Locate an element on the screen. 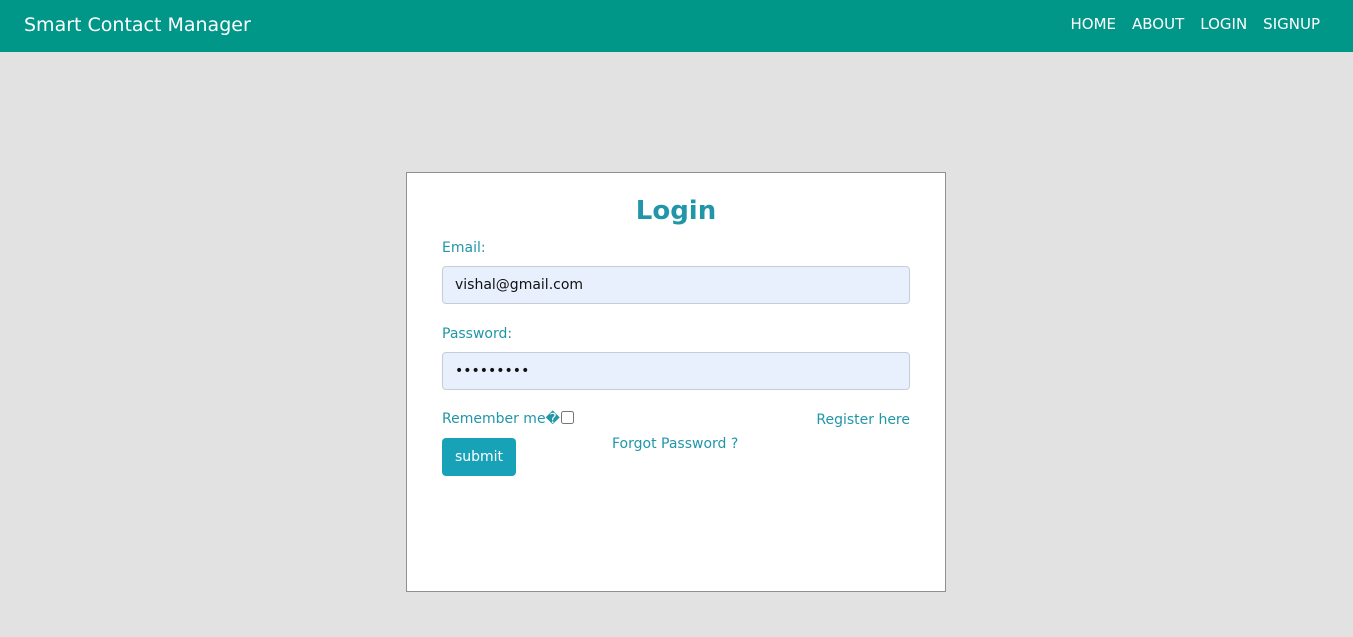 This screenshot has width=1353, height=637. nav-link-login: LOGIN is located at coordinates (1223, 24).